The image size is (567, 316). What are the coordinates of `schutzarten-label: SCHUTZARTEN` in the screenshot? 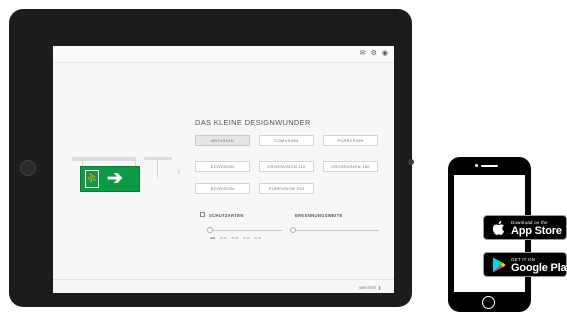 It's located at (226, 215).